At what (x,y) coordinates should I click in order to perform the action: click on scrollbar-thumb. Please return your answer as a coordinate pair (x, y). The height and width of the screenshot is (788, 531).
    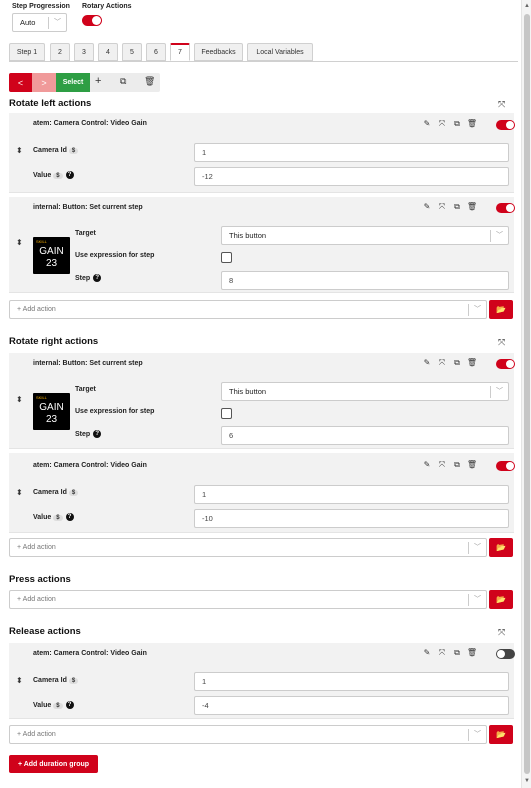
    Looking at the image, I should click on (527, 394).